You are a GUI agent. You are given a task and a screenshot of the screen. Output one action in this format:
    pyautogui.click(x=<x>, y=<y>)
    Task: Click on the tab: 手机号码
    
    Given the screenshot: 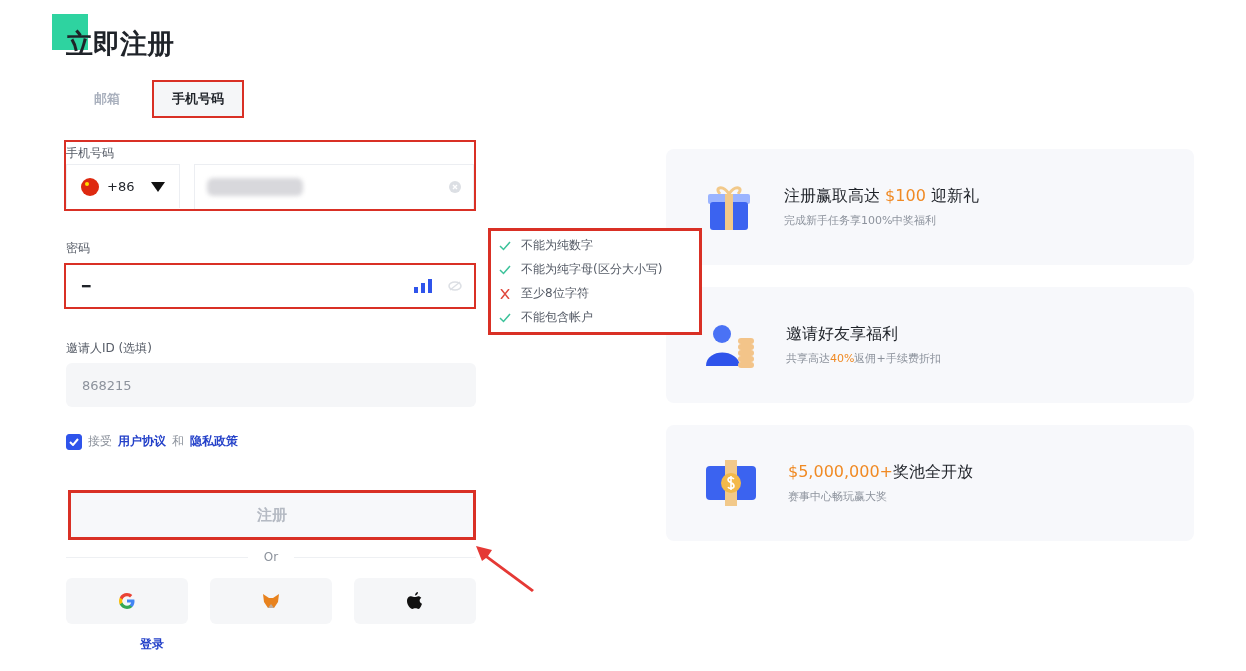 What is the action you would take?
    pyautogui.click(x=198, y=99)
    